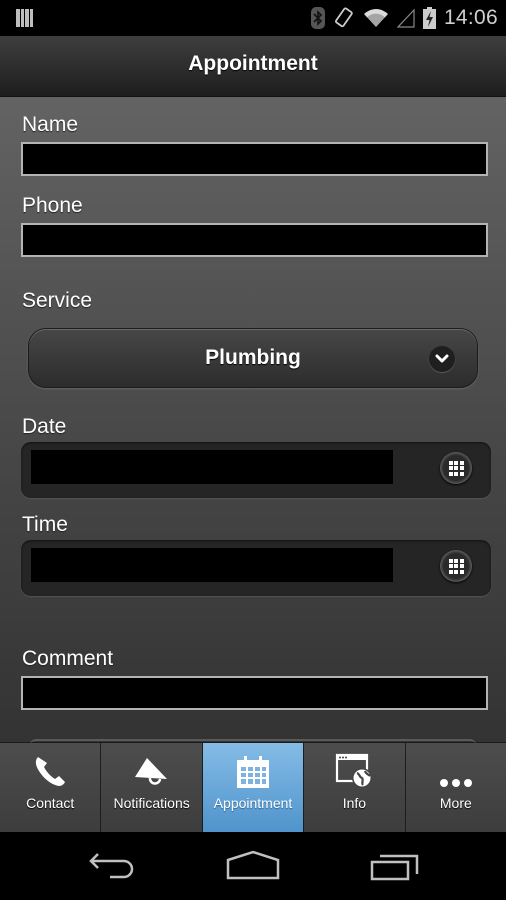 This screenshot has height=900, width=506. Describe the element at coordinates (151, 803) in the screenshot. I see `tab-label: Notifications` at that location.